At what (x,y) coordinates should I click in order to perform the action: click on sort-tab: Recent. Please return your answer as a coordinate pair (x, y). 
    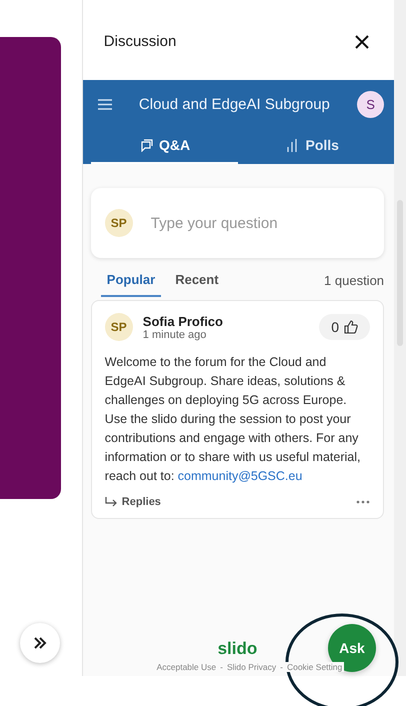
    Looking at the image, I should click on (197, 280).